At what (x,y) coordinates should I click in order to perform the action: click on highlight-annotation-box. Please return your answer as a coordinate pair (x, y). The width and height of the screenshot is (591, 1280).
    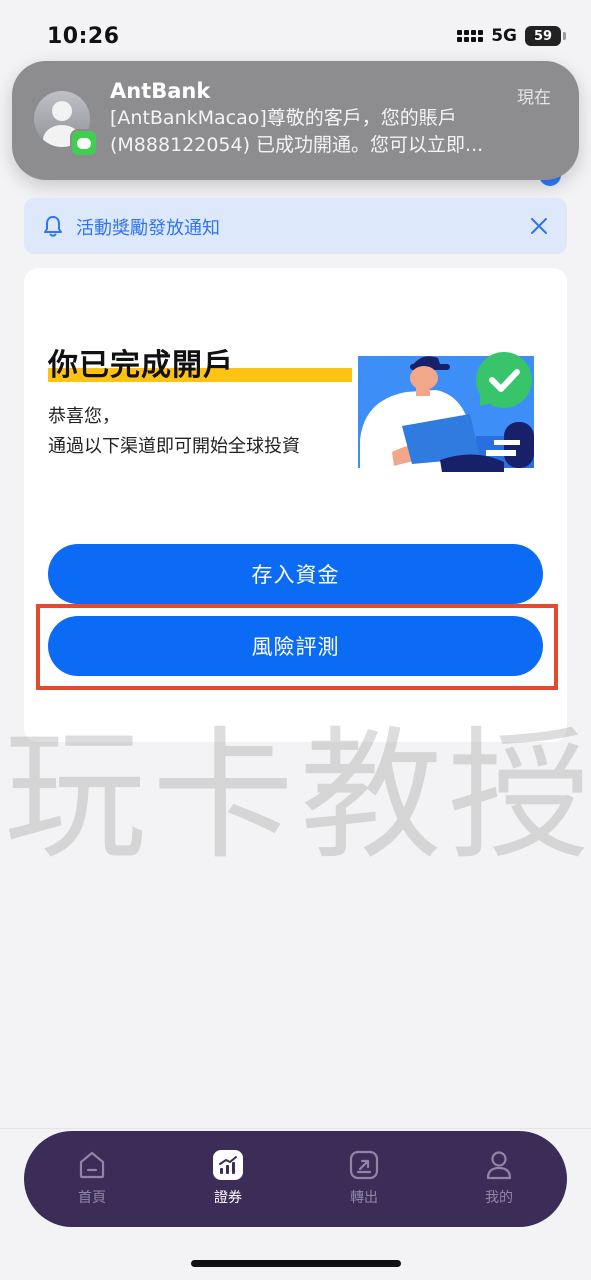
    Looking at the image, I should click on (297, 647).